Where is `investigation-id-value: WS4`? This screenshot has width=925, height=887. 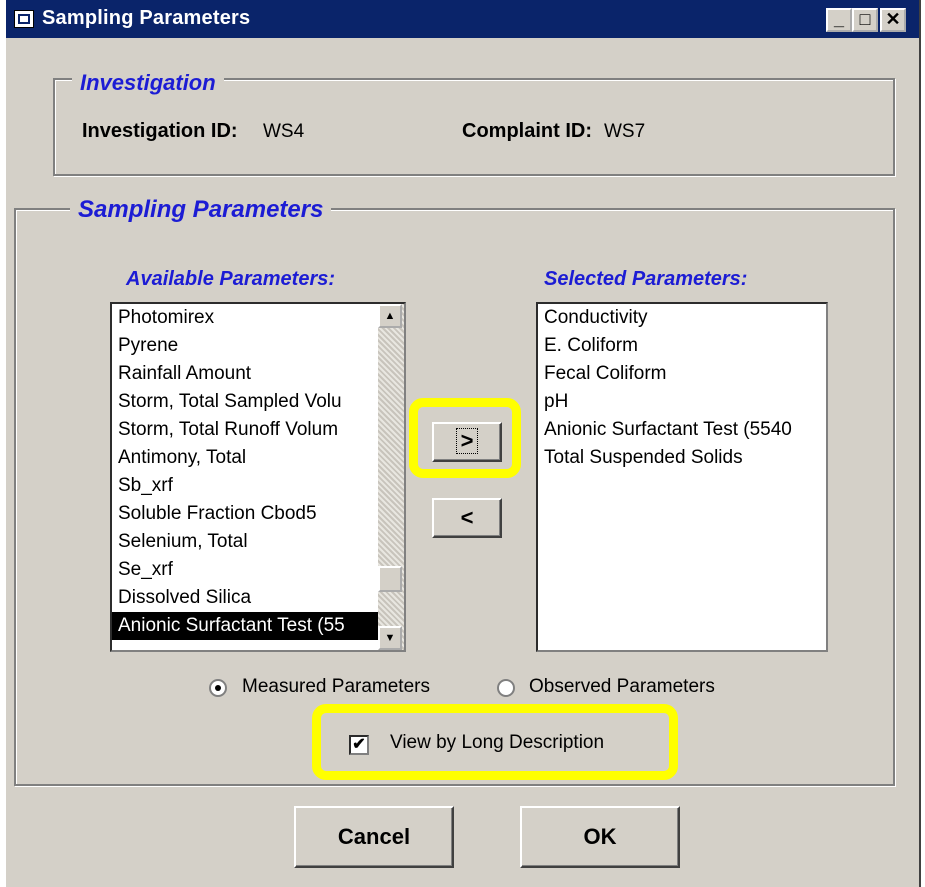
investigation-id-value: WS4 is located at coordinates (284, 131).